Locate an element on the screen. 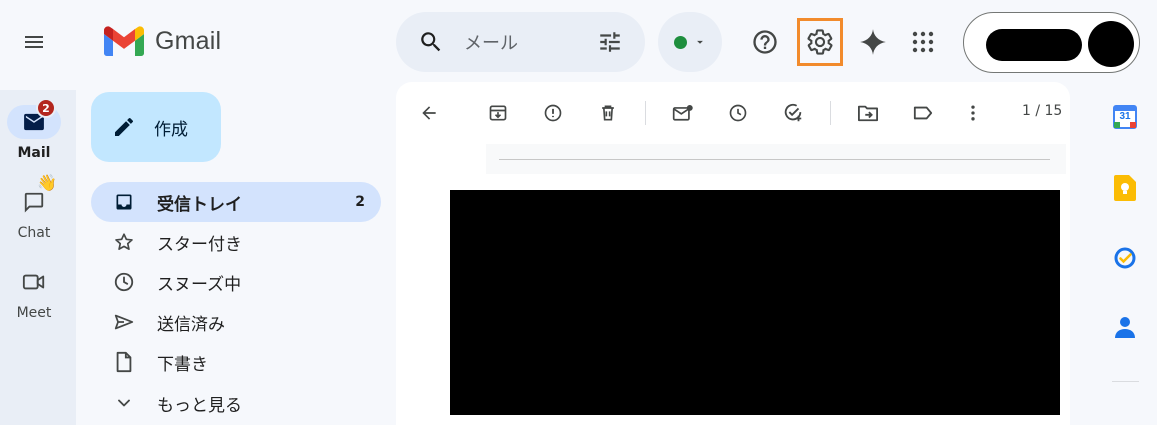  status-dot is located at coordinates (680, 42).